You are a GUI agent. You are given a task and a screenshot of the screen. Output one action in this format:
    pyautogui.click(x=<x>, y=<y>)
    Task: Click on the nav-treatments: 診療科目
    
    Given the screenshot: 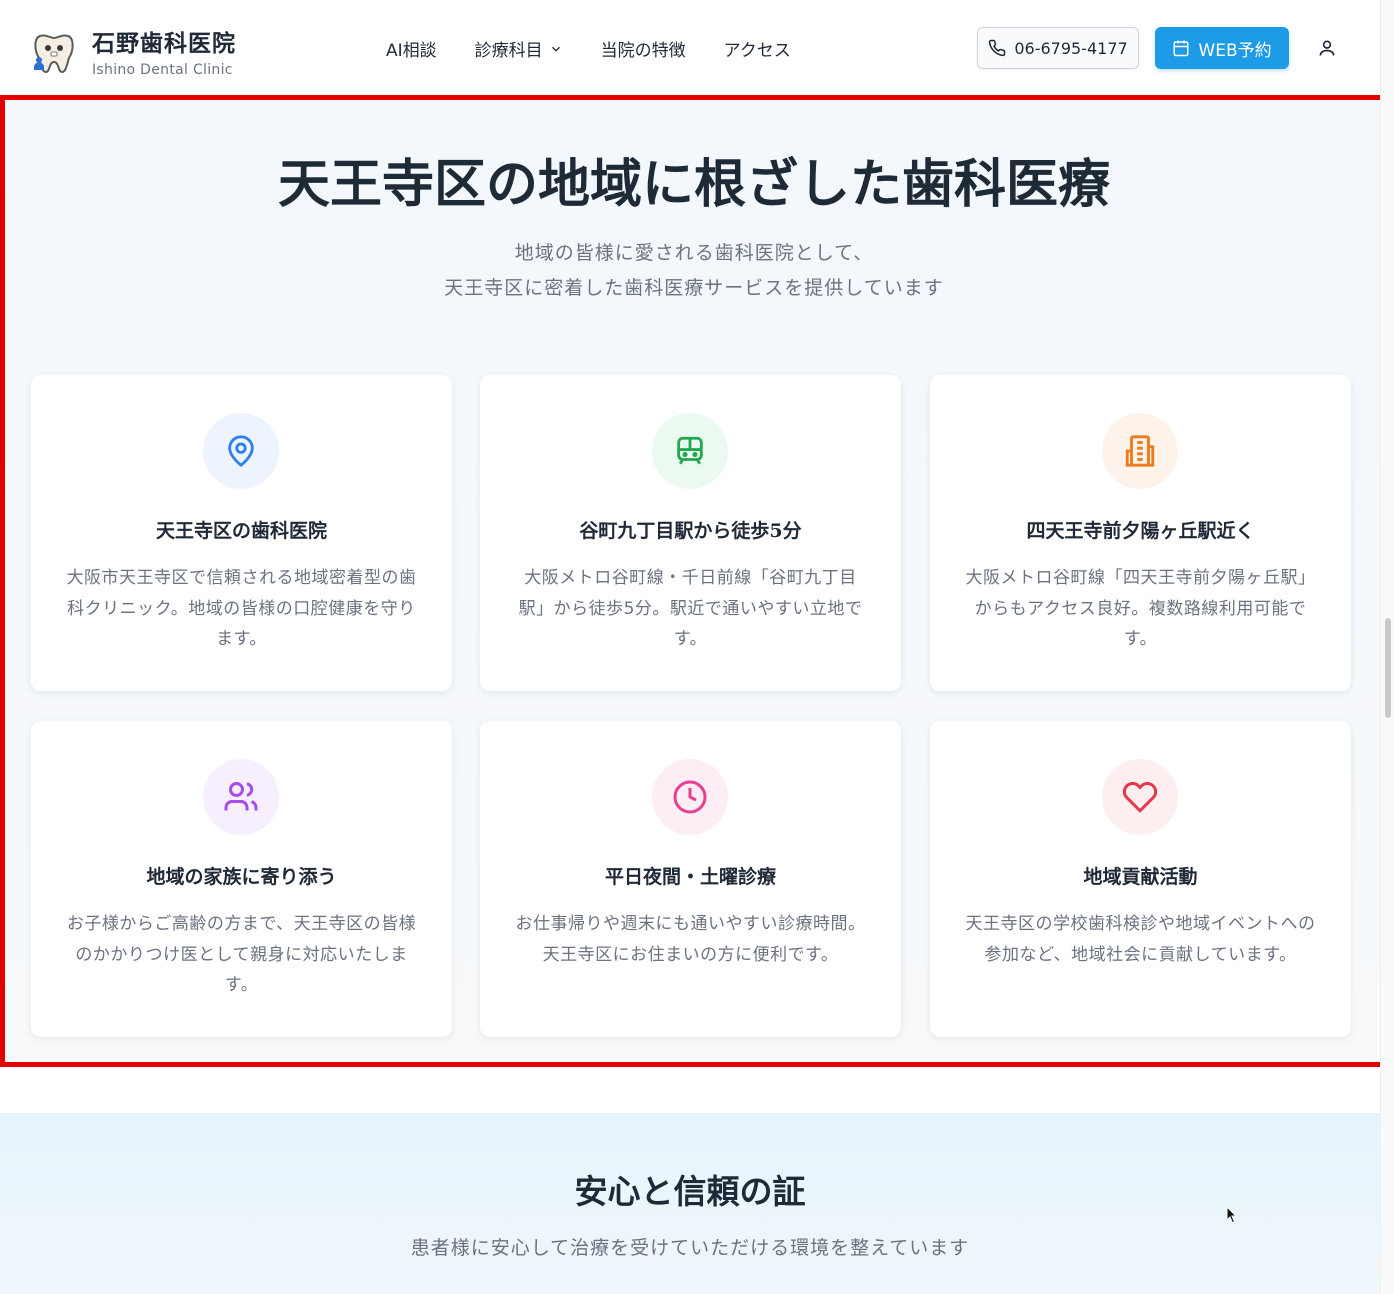 What is the action you would take?
    pyautogui.click(x=519, y=48)
    